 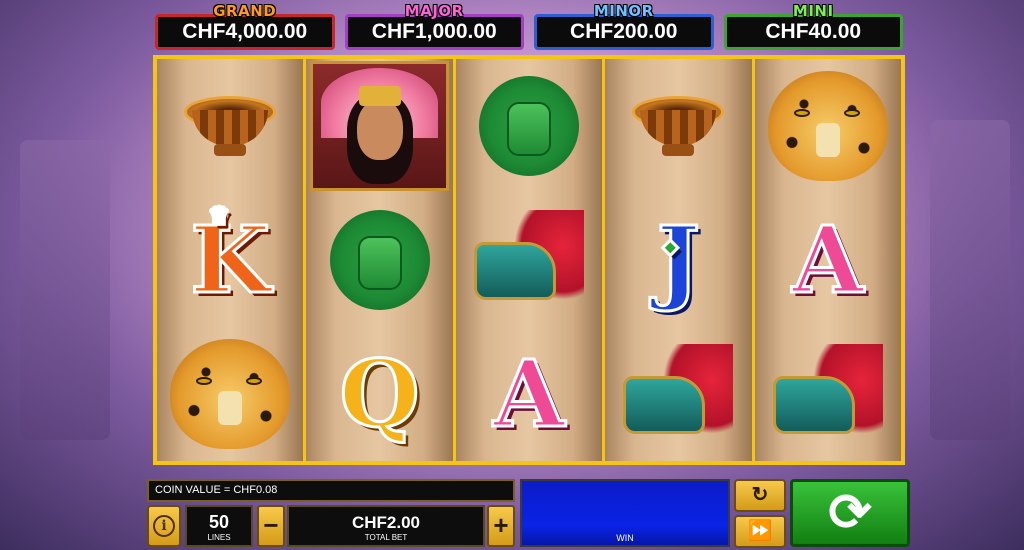 What do you see at coordinates (271, 526) in the screenshot?
I see `decrease-bet-button: −` at bounding box center [271, 526].